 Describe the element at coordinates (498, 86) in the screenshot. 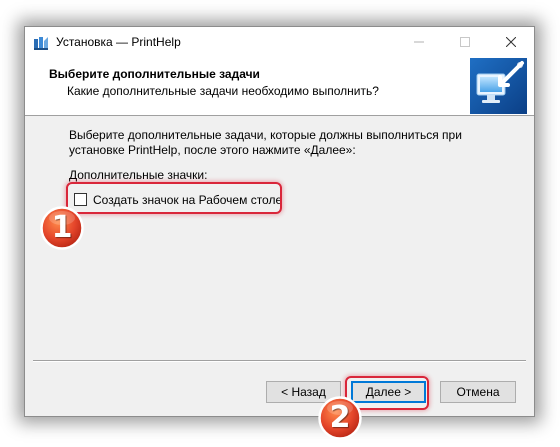

I see `computer-arrow-icon` at that location.